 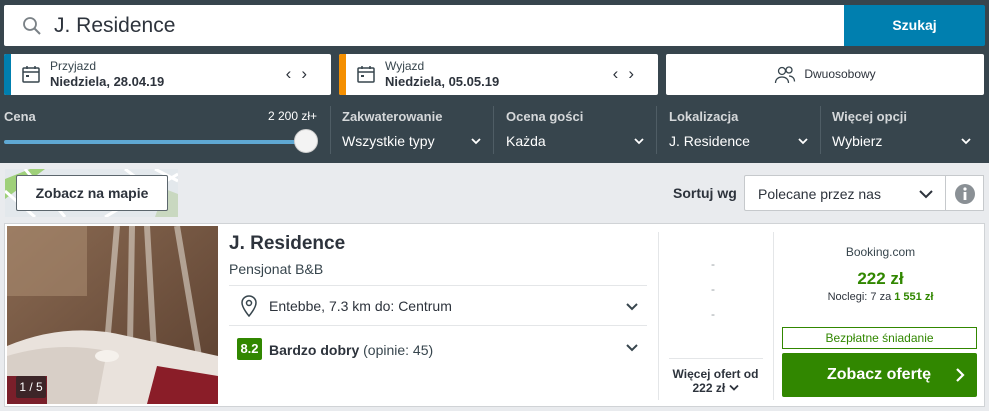 What do you see at coordinates (306, 141) in the screenshot?
I see `price-slider-handle` at bounding box center [306, 141].